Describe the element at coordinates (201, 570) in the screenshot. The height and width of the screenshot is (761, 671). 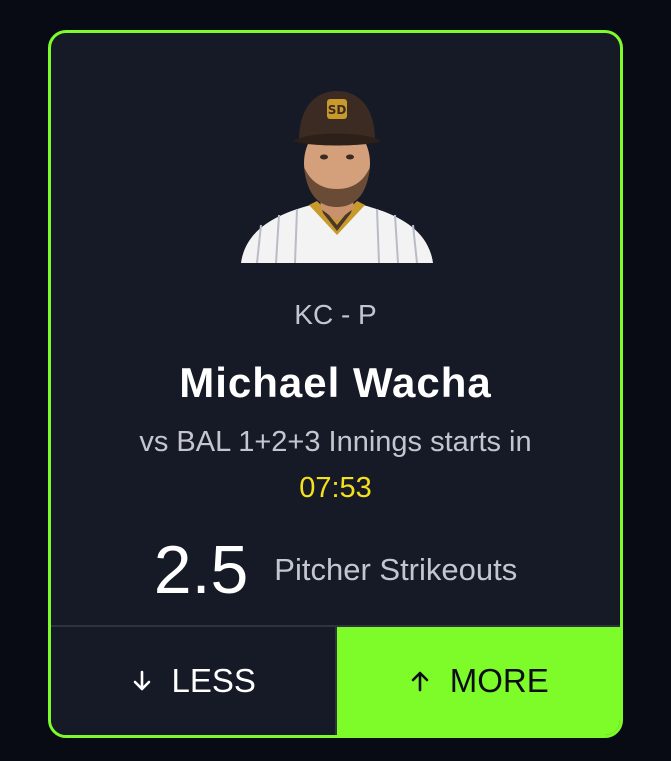
I see `projection-line-value: 2.5` at that location.